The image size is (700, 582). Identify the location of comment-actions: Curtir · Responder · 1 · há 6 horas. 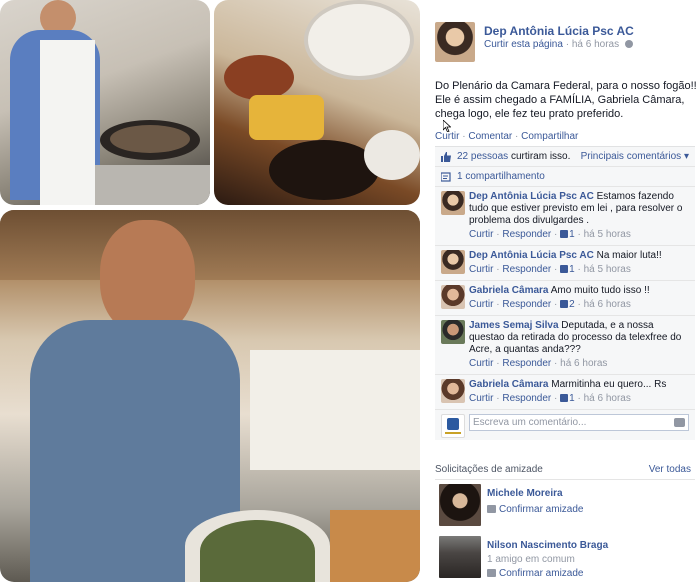
(550, 398).